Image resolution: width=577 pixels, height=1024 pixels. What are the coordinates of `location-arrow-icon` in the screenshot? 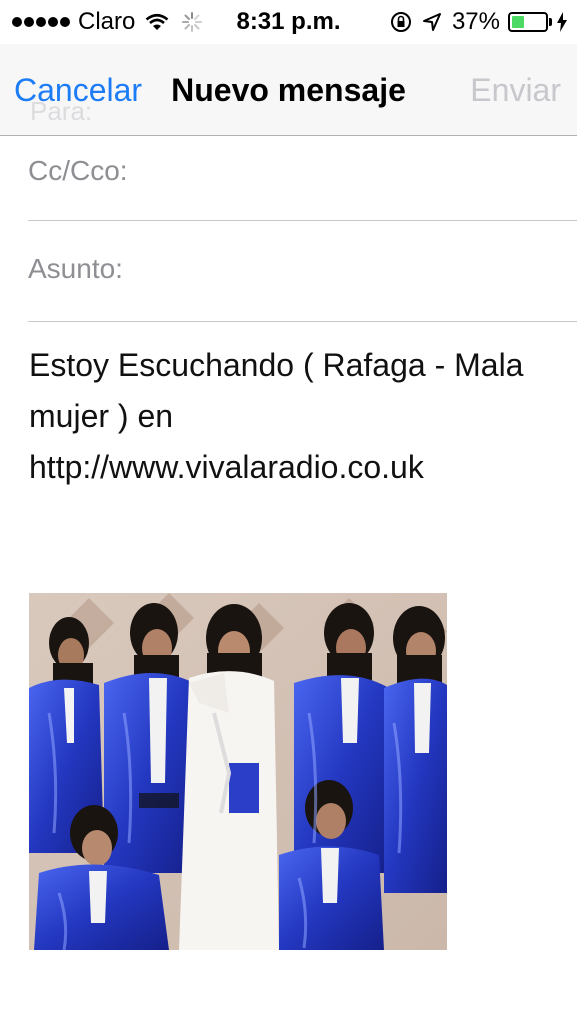 It's located at (431, 22).